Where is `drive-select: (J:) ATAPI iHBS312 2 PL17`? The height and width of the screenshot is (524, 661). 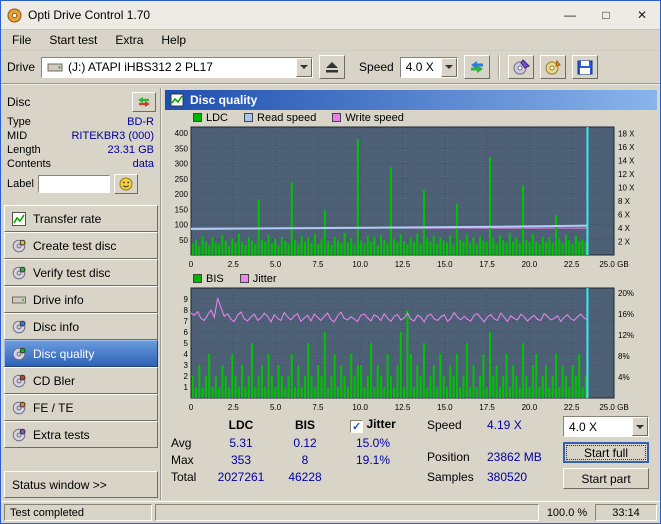 drive-select: (J:) ATAPI iHBS312 2 PL17 is located at coordinates (177, 67).